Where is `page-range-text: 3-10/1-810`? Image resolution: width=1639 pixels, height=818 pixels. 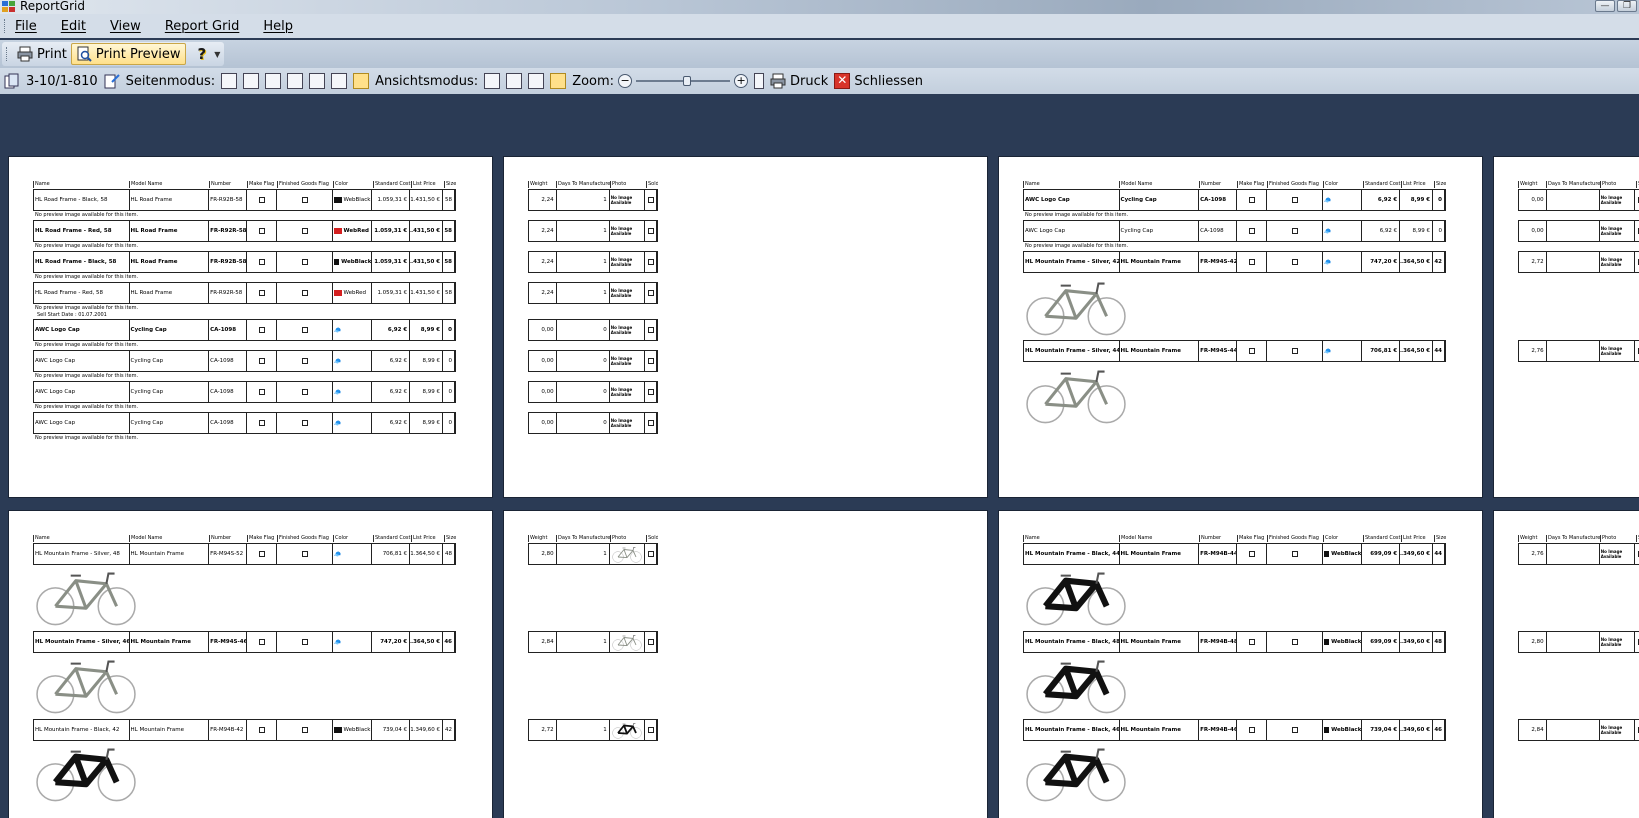 page-range-text: 3-10/1-810 is located at coordinates (62, 81).